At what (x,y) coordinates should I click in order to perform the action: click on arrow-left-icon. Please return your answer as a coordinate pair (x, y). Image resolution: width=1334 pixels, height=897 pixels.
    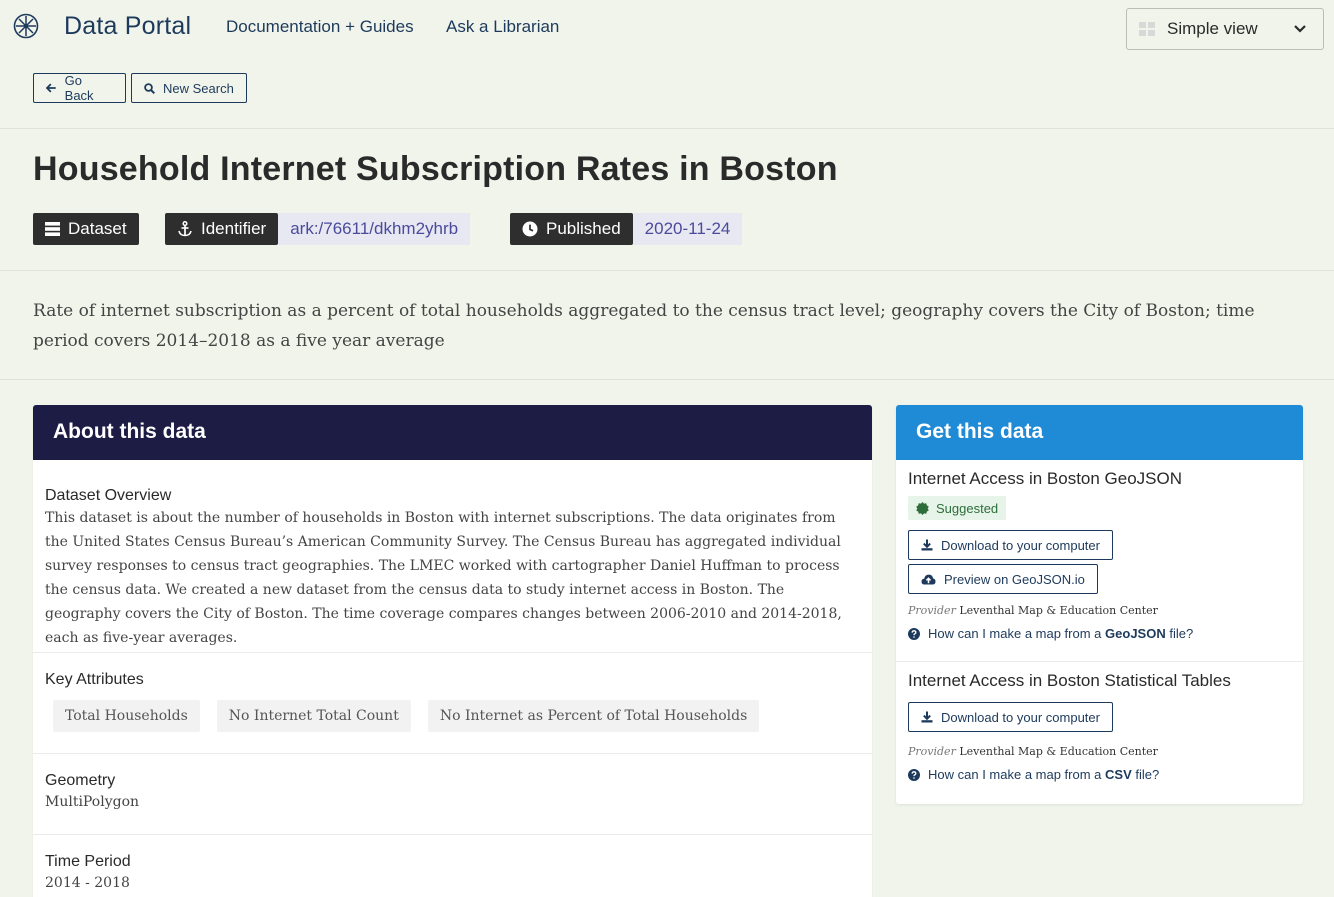
    Looking at the image, I should click on (51, 88).